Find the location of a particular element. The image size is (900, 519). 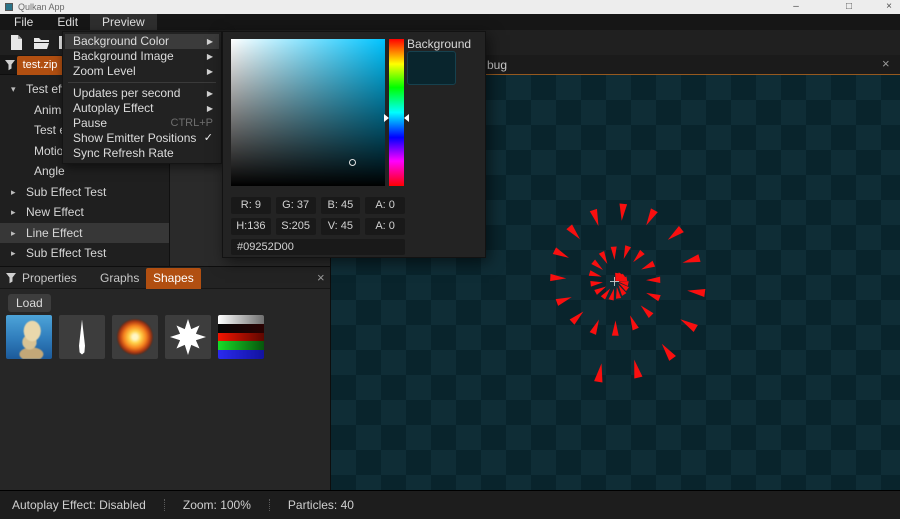

menu-item-label: Zoom Level is located at coordinates (104, 71).